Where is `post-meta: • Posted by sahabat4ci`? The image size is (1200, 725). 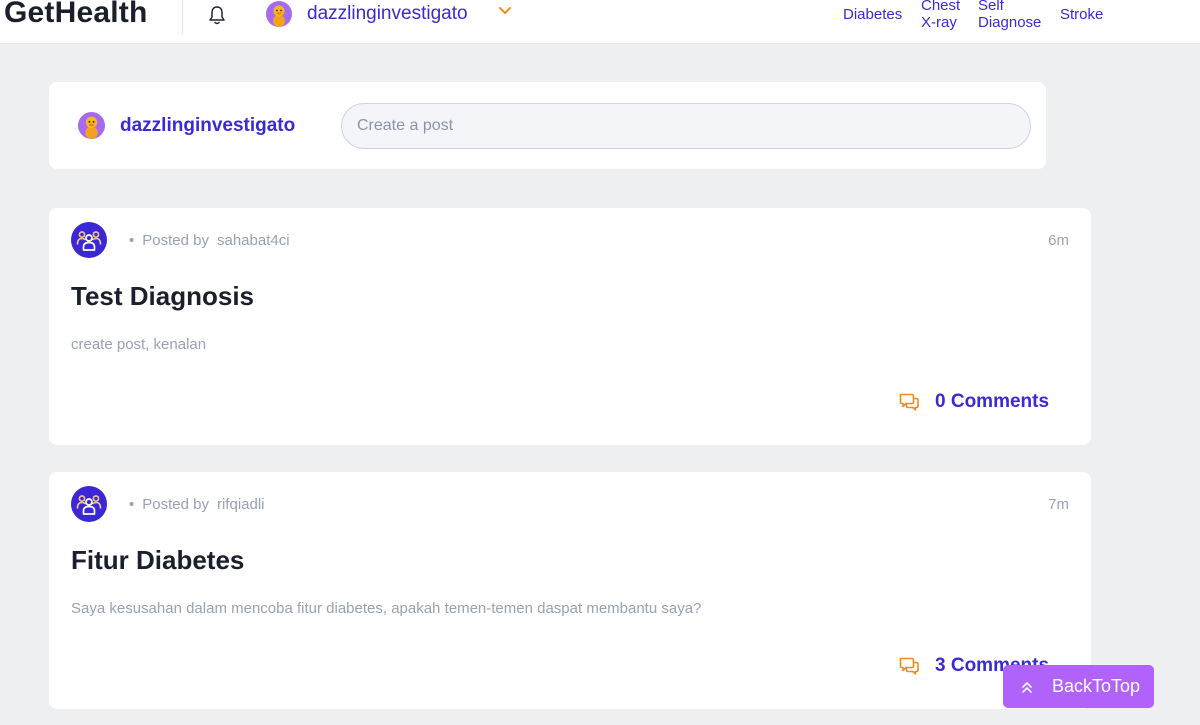
post-meta: • Posted by sahabat4ci is located at coordinates (209, 240).